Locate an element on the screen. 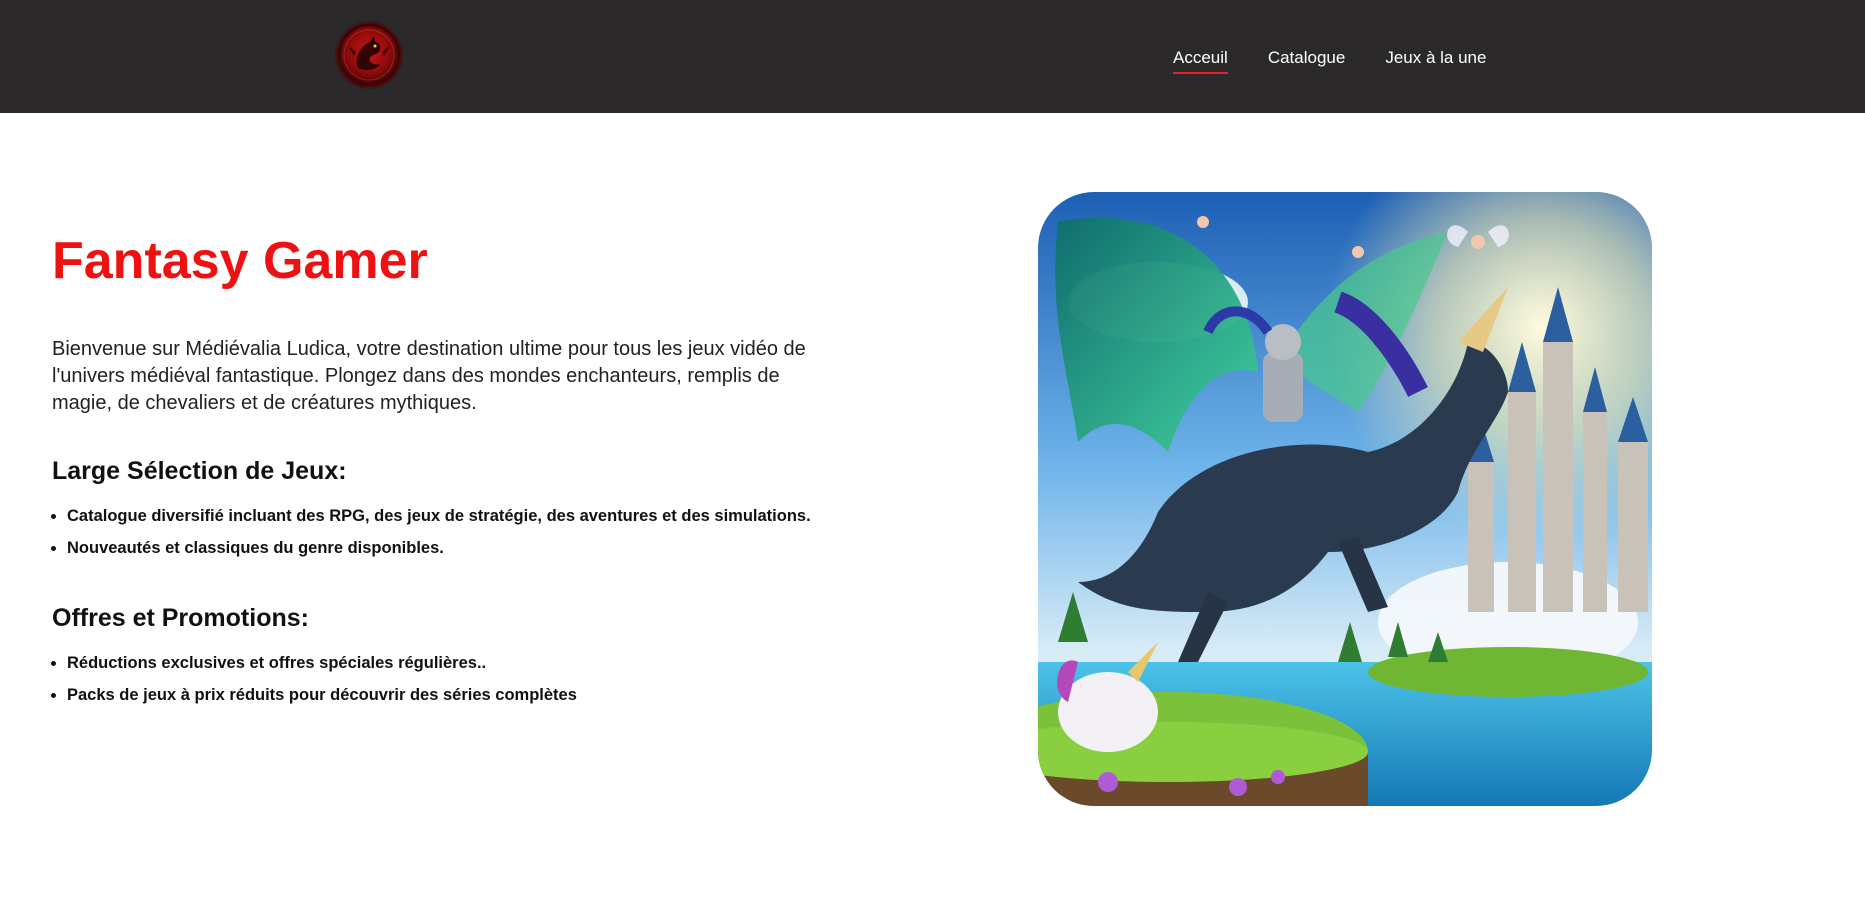 This screenshot has width=1865, height=903. section-heading-selection: Large Sélection de Jeux: is located at coordinates (199, 471).